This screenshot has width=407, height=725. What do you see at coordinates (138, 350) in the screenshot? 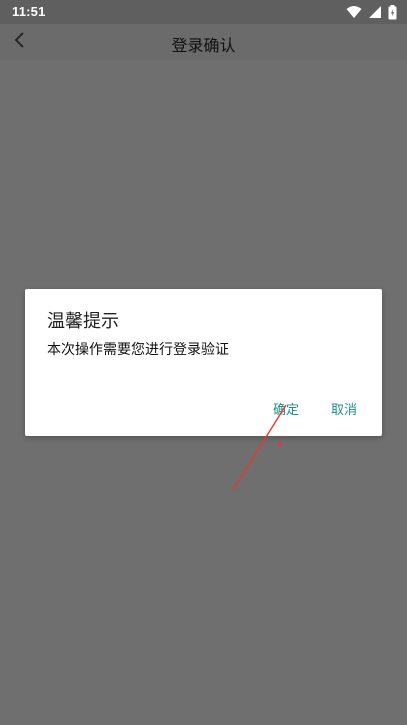
I see `dialog-message: 本次操作需要您进行登录验证` at bounding box center [138, 350].